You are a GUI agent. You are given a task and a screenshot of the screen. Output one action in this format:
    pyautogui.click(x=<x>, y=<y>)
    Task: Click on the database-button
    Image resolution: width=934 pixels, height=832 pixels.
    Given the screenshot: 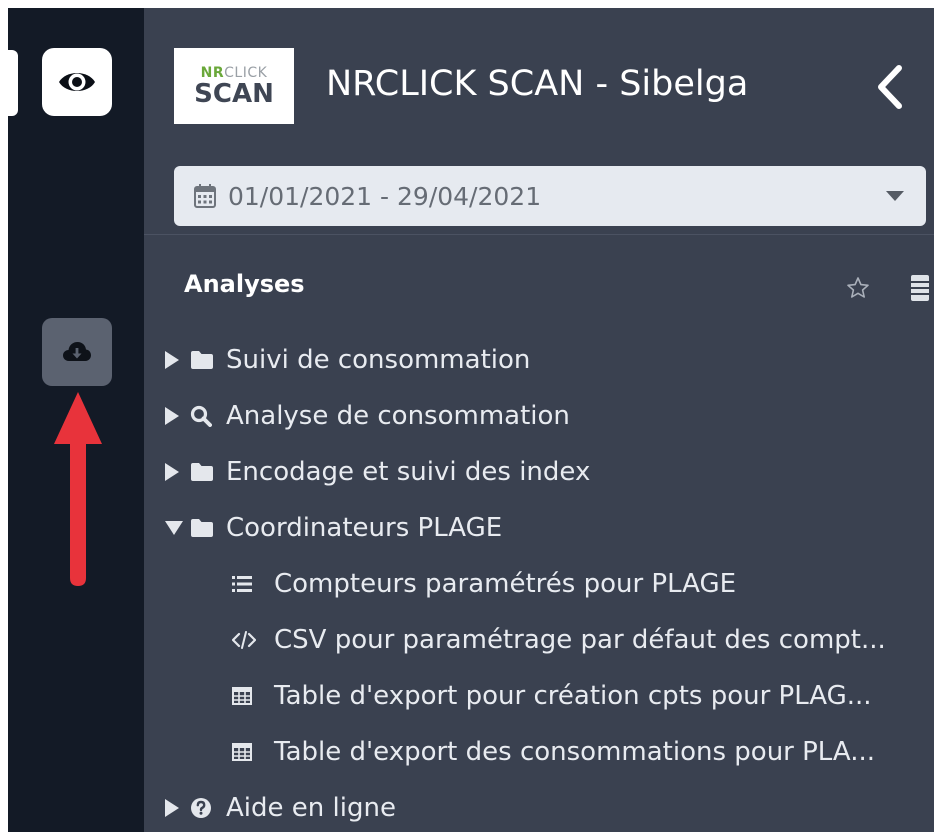 What is the action you would take?
    pyautogui.click(x=920, y=290)
    